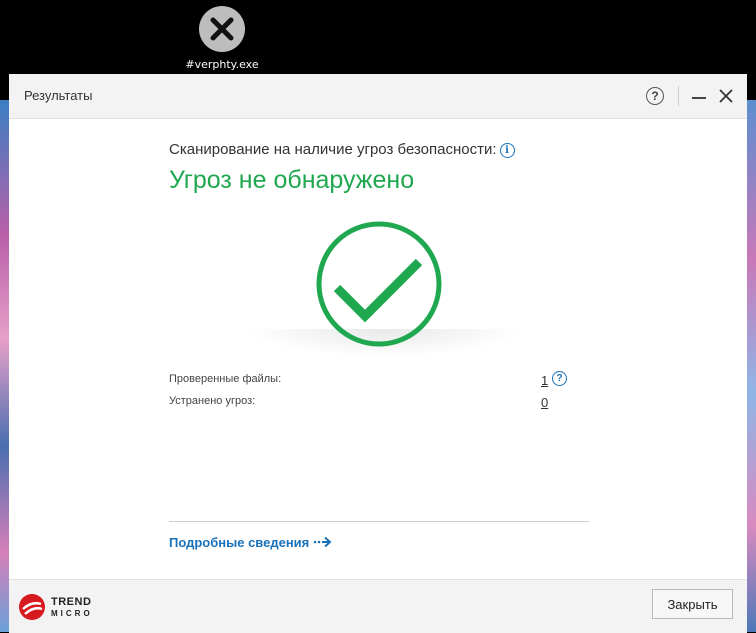 The width and height of the screenshot is (756, 633). I want to click on checkmark-icon, so click(379, 284).